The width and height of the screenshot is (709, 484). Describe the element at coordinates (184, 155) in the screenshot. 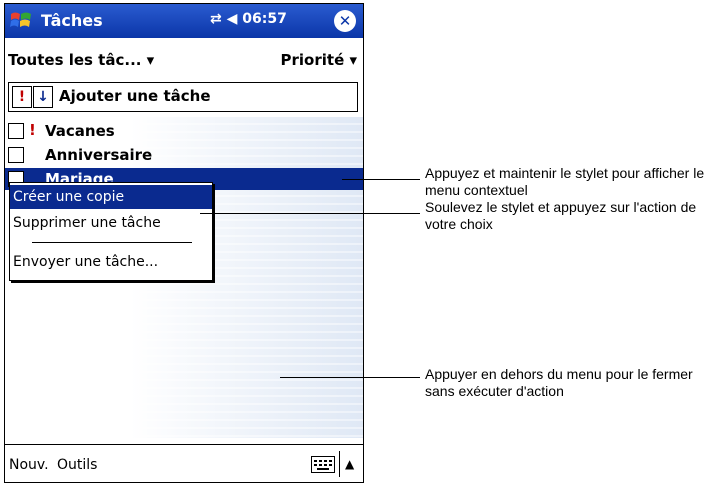

I see `task-row: Anniversaire` at that location.